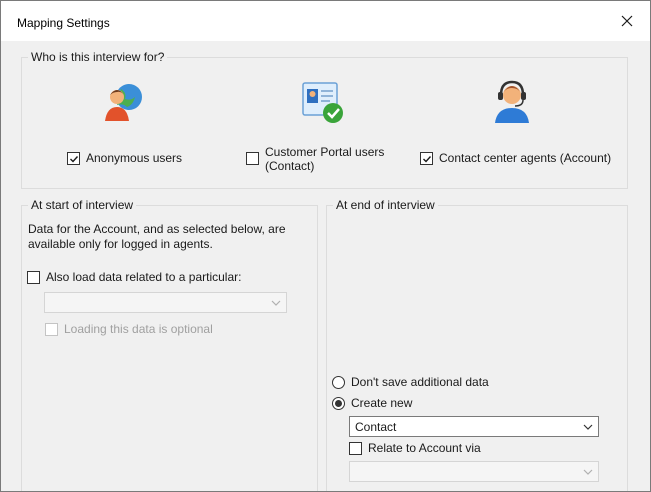  I want to click on anonymous-users-label: Anonymous users, so click(134, 158).